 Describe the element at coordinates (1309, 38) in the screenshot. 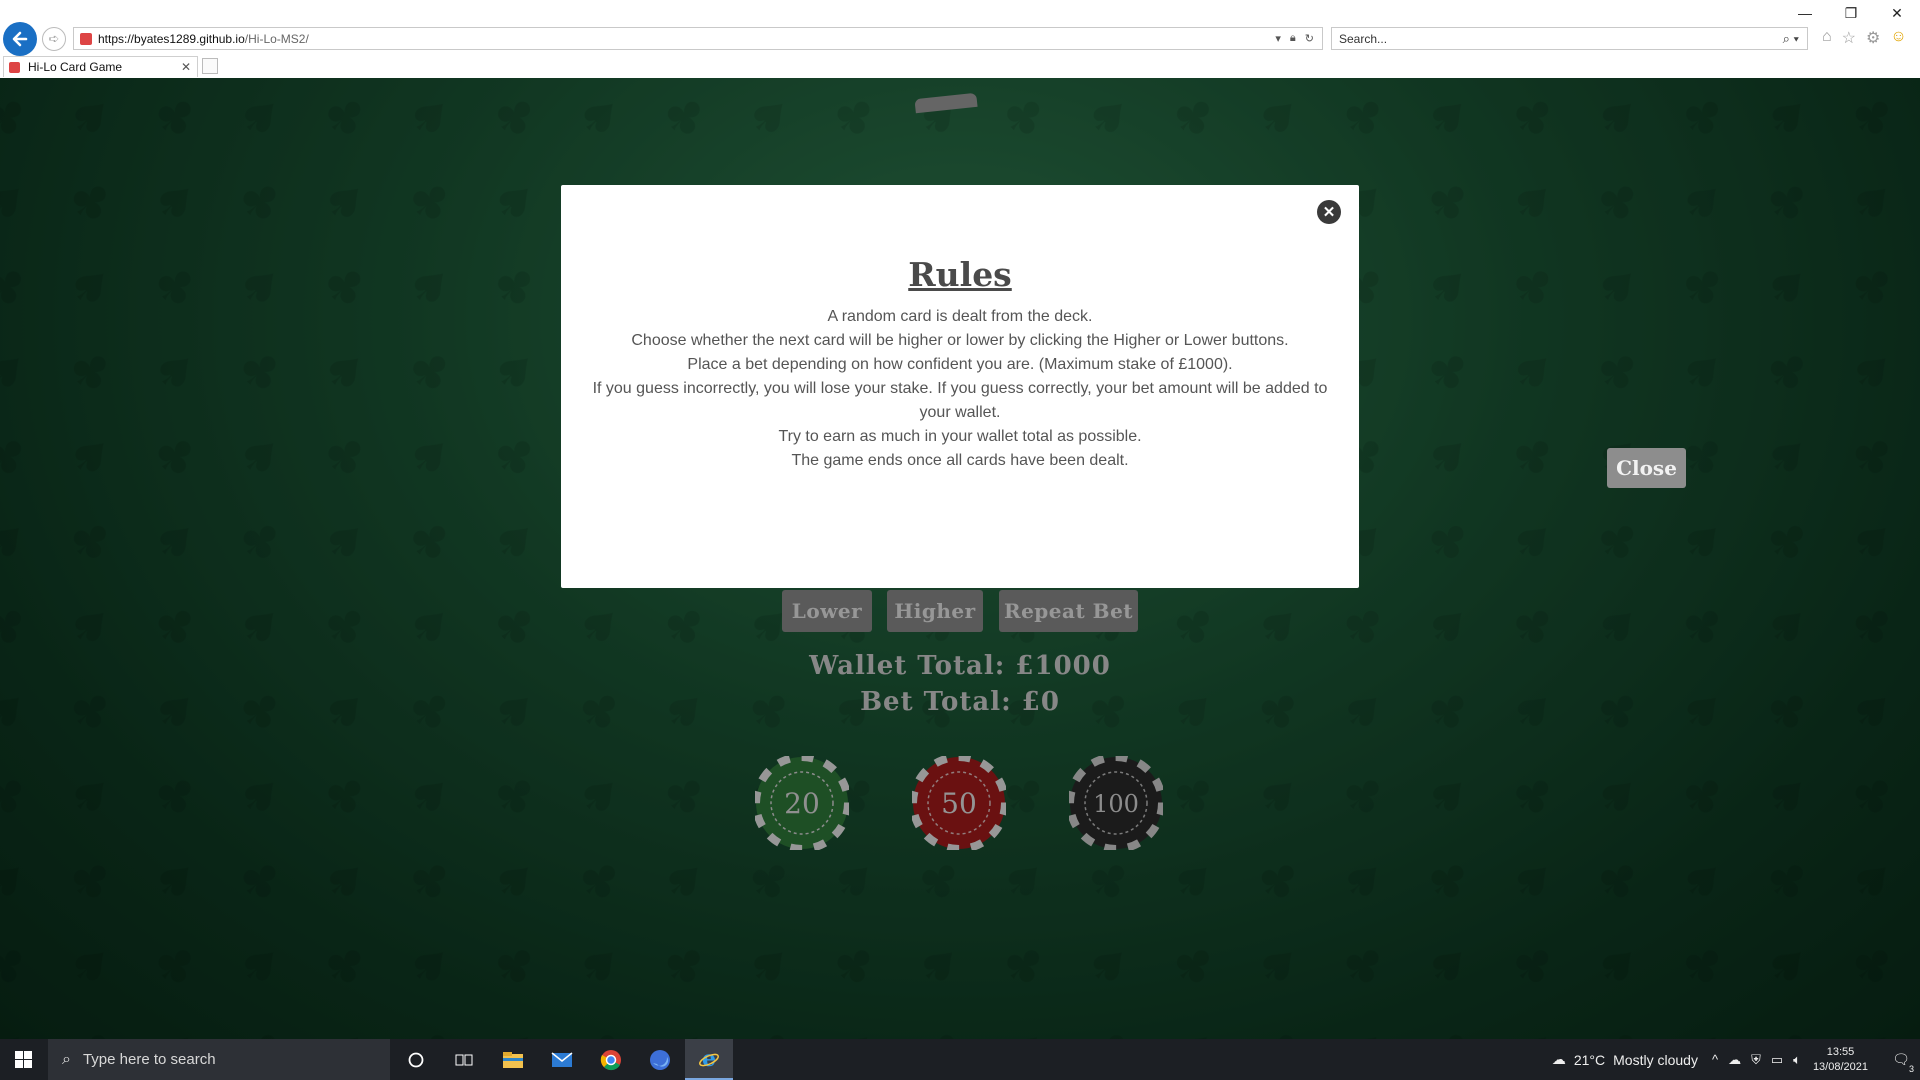

I see `refresh-icon: ↻` at that location.